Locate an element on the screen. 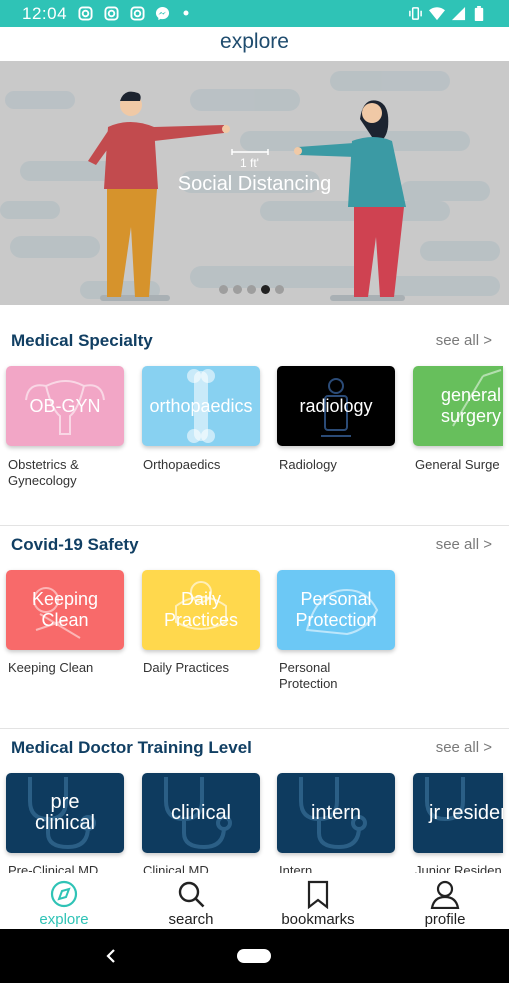 This screenshot has width=509, height=983. home-pill is located at coordinates (254, 956).